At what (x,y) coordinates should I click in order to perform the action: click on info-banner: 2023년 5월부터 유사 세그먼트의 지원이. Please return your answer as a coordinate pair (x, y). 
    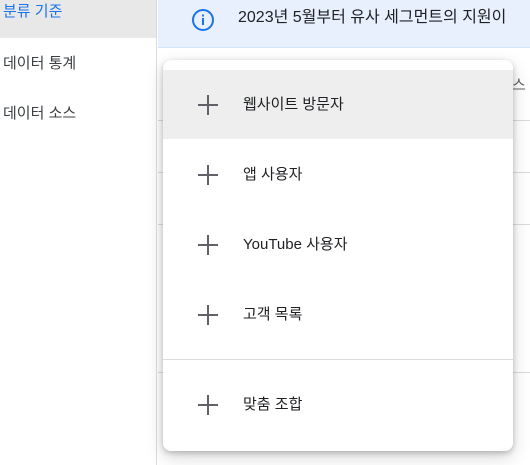
    Looking at the image, I should click on (344, 24).